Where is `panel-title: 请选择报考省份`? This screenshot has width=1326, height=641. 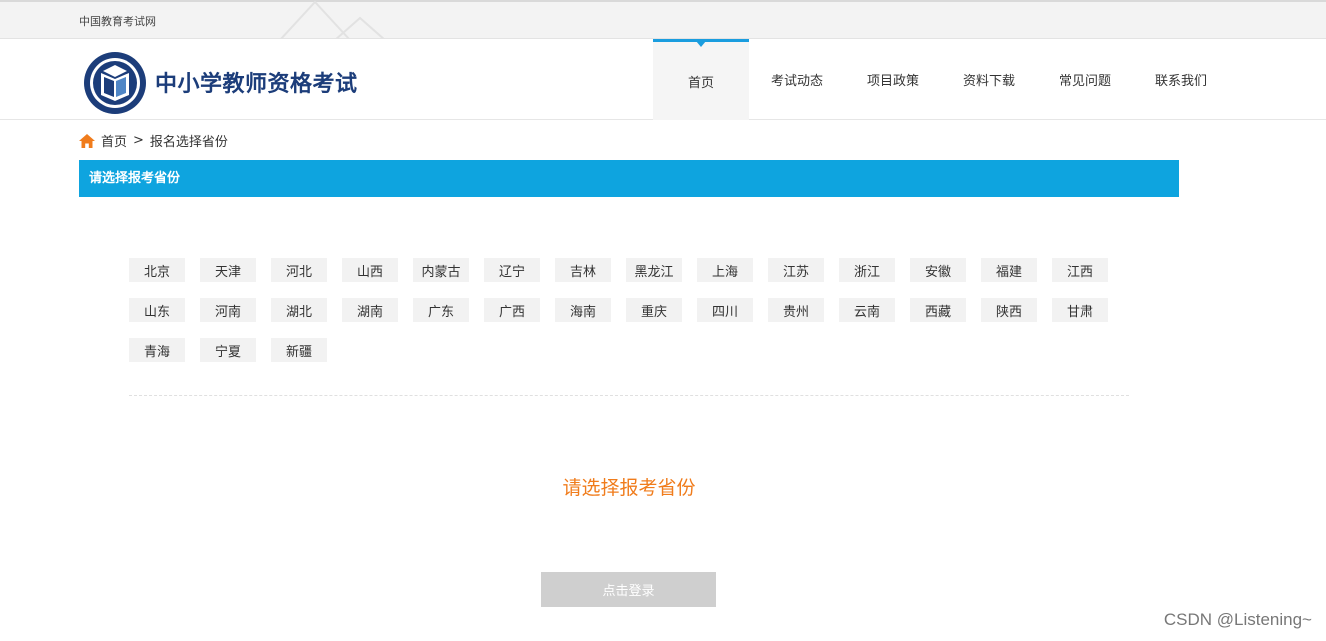 panel-title: 请选择报考省份 is located at coordinates (629, 178).